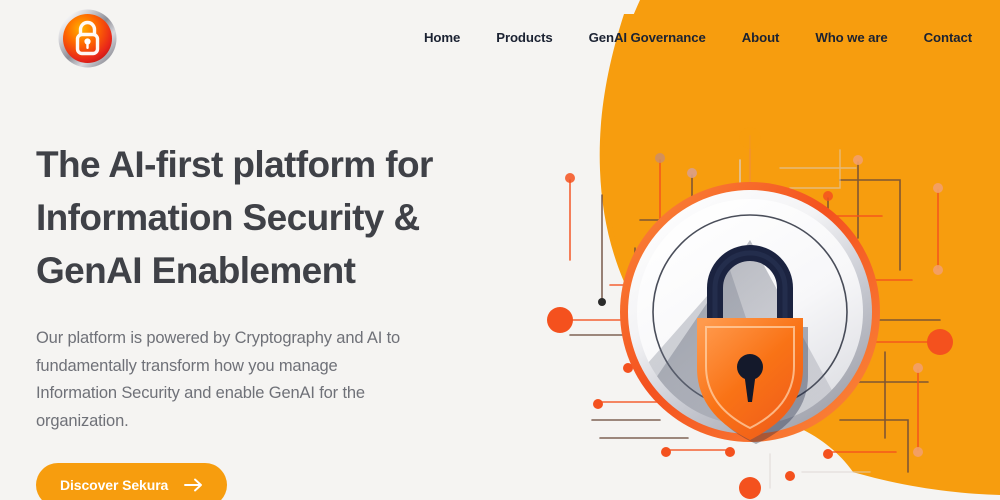  Describe the element at coordinates (193, 485) in the screenshot. I see `arrow-right-icon` at that location.